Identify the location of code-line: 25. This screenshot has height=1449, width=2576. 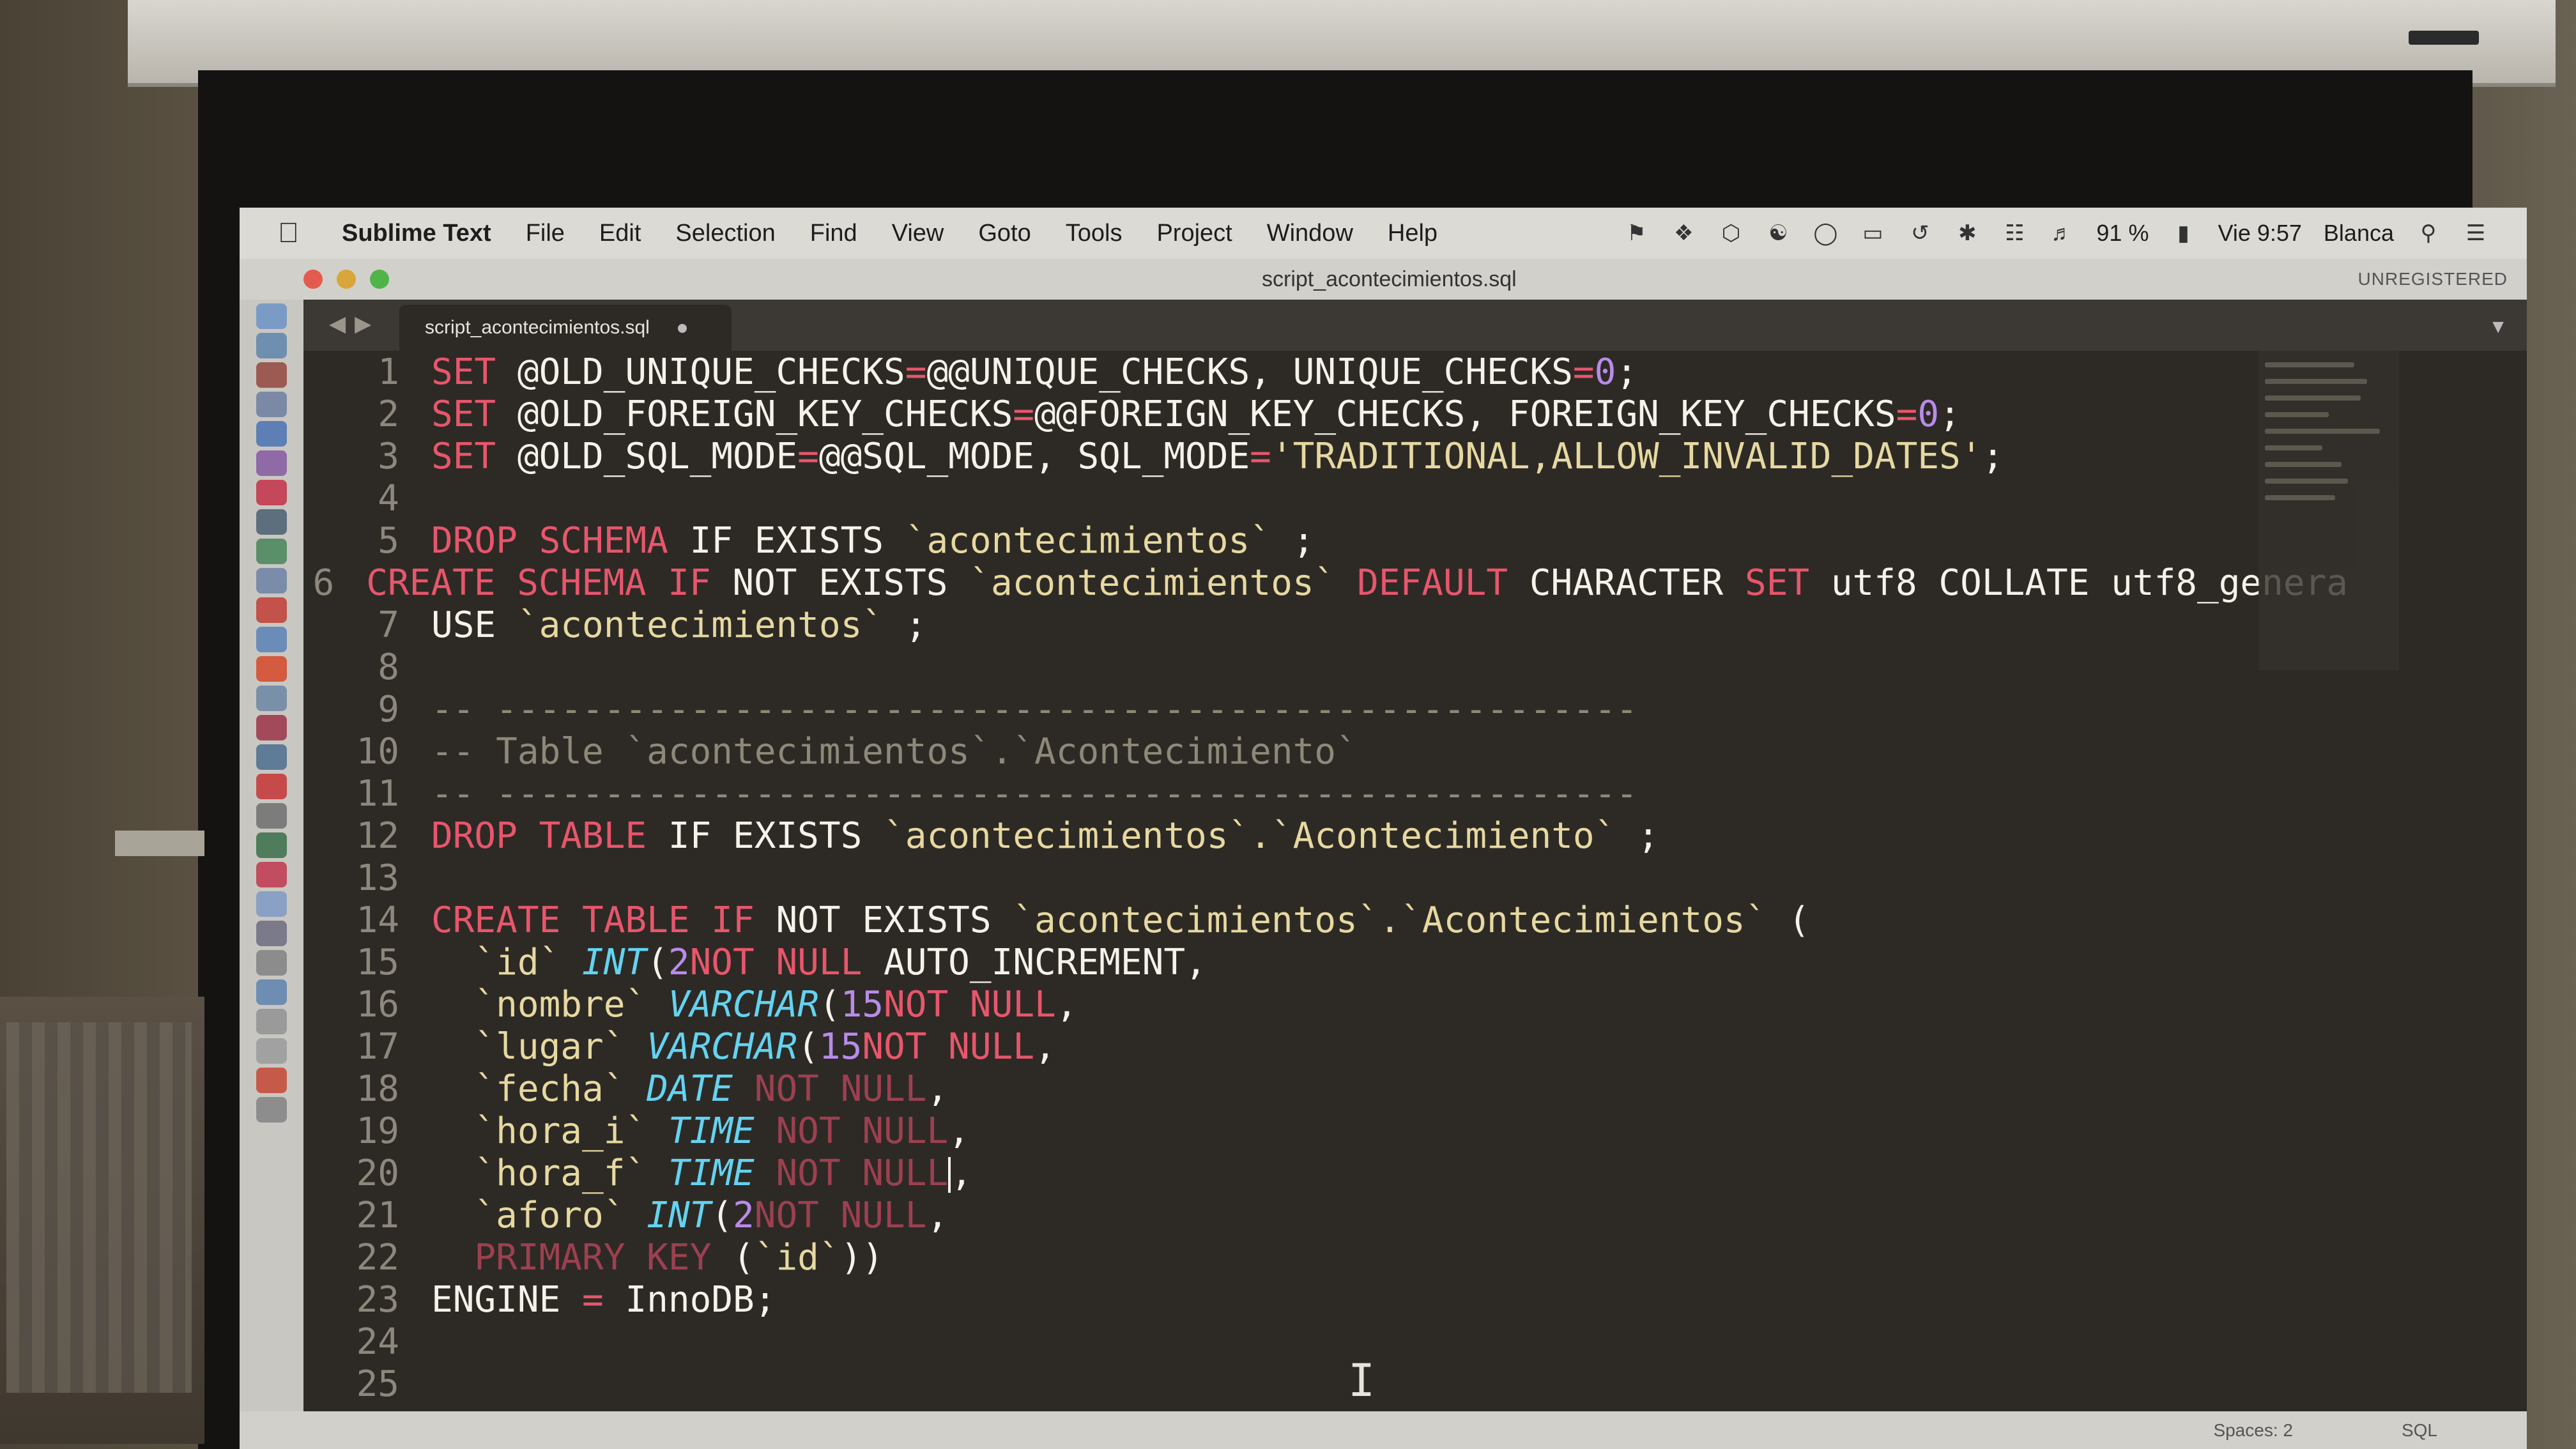
(1325, 1384).